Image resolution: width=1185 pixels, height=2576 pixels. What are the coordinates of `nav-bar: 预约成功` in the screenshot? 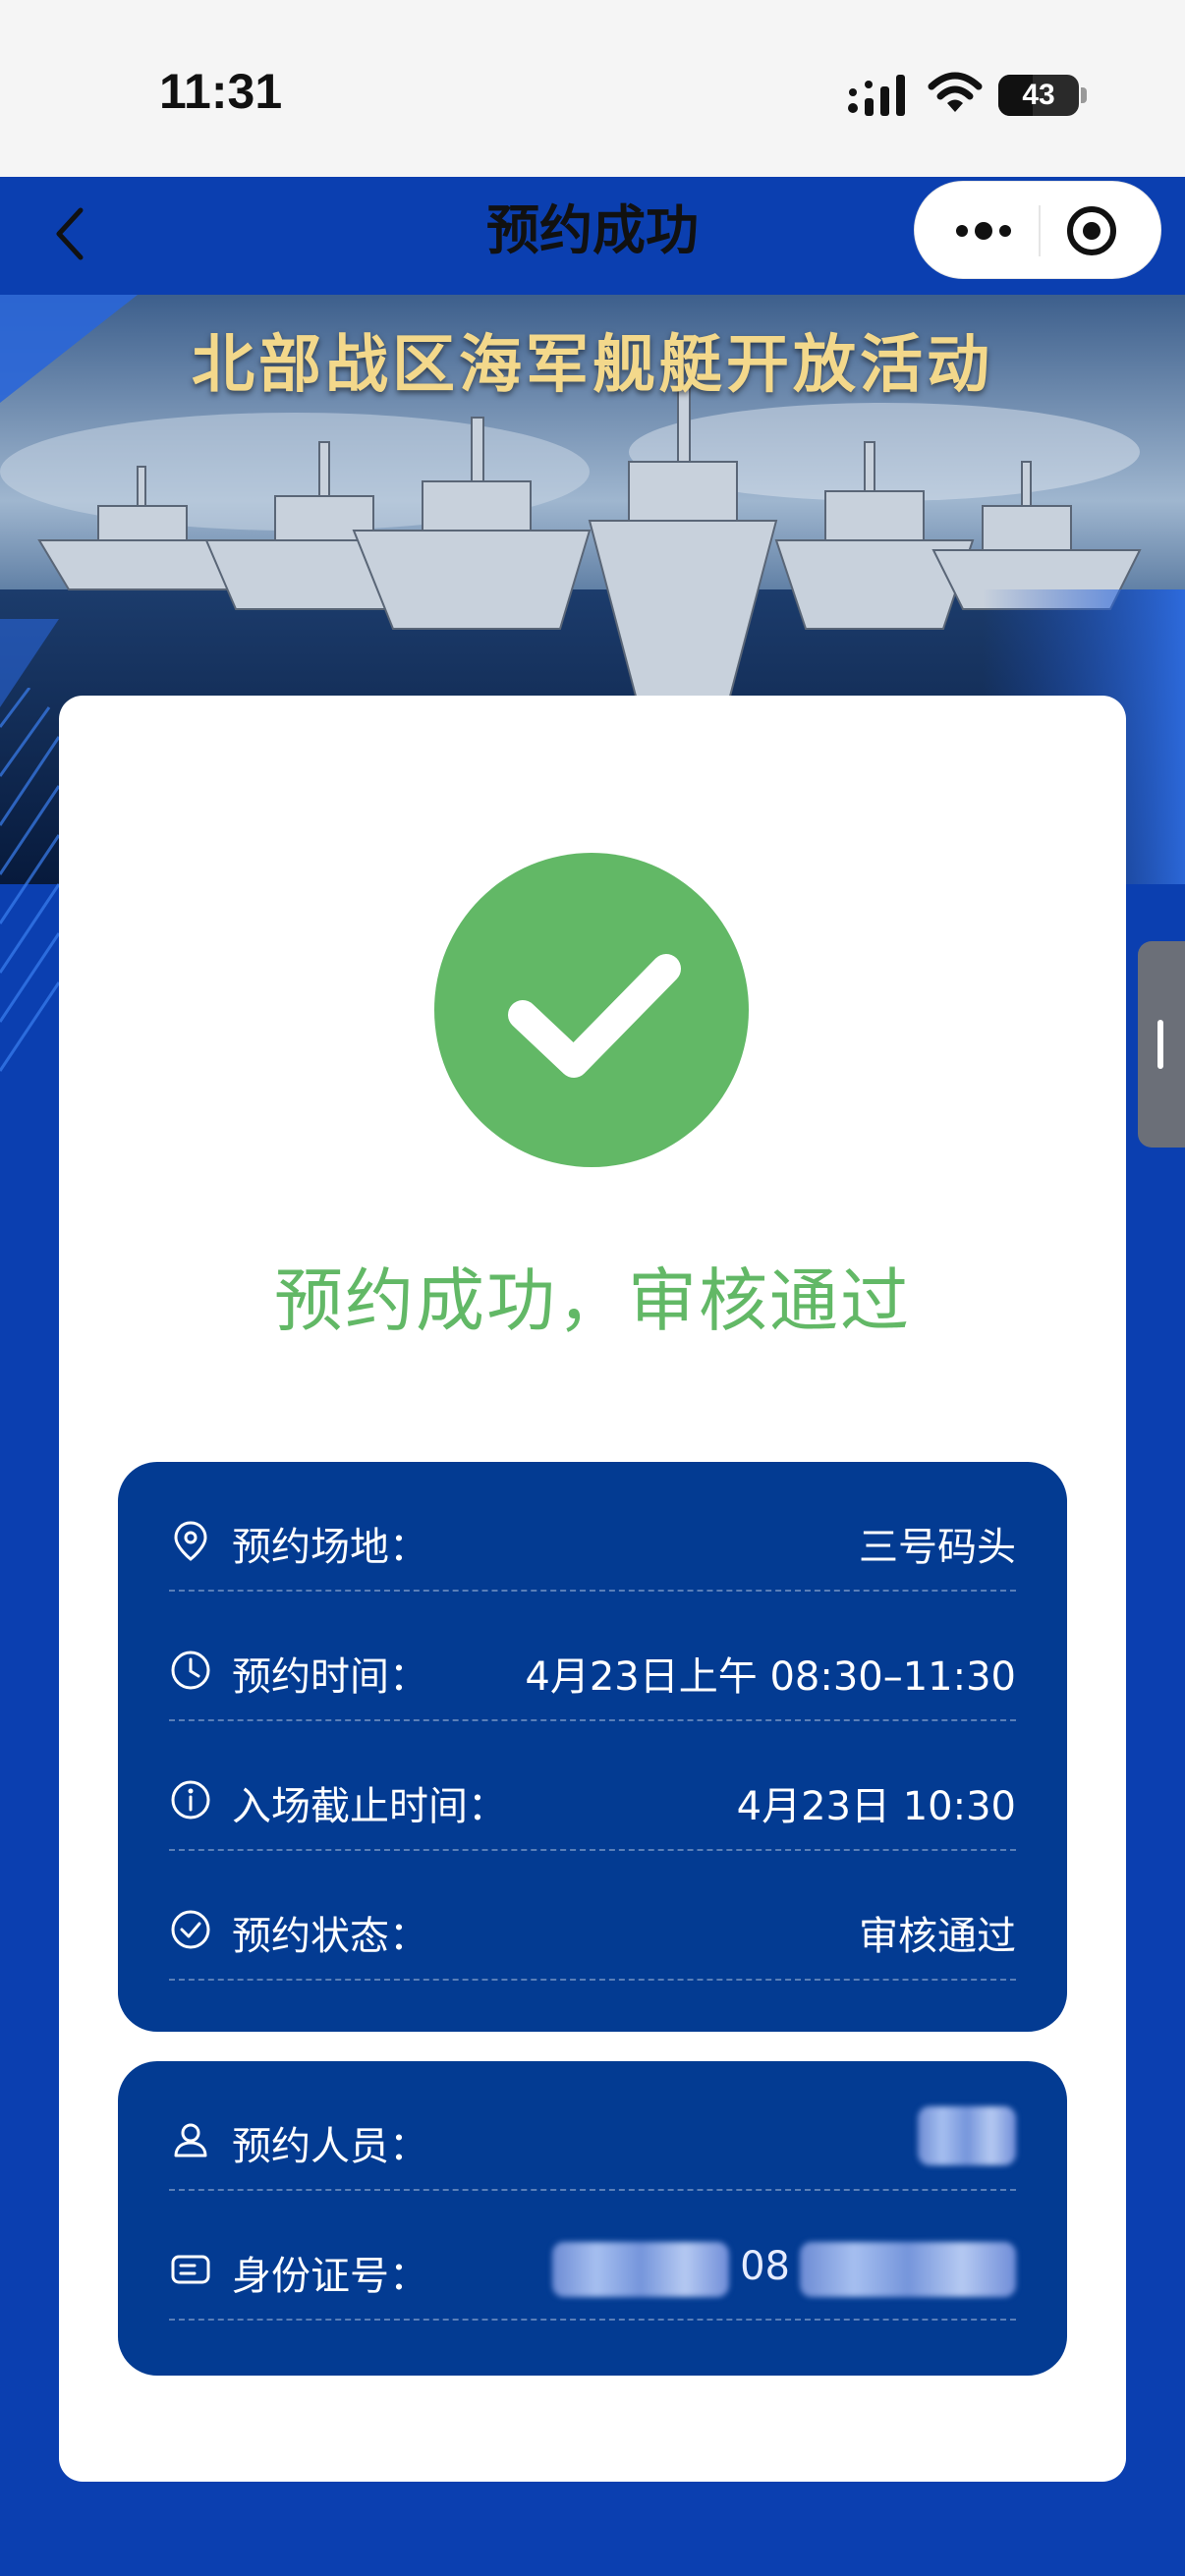 It's located at (592, 236).